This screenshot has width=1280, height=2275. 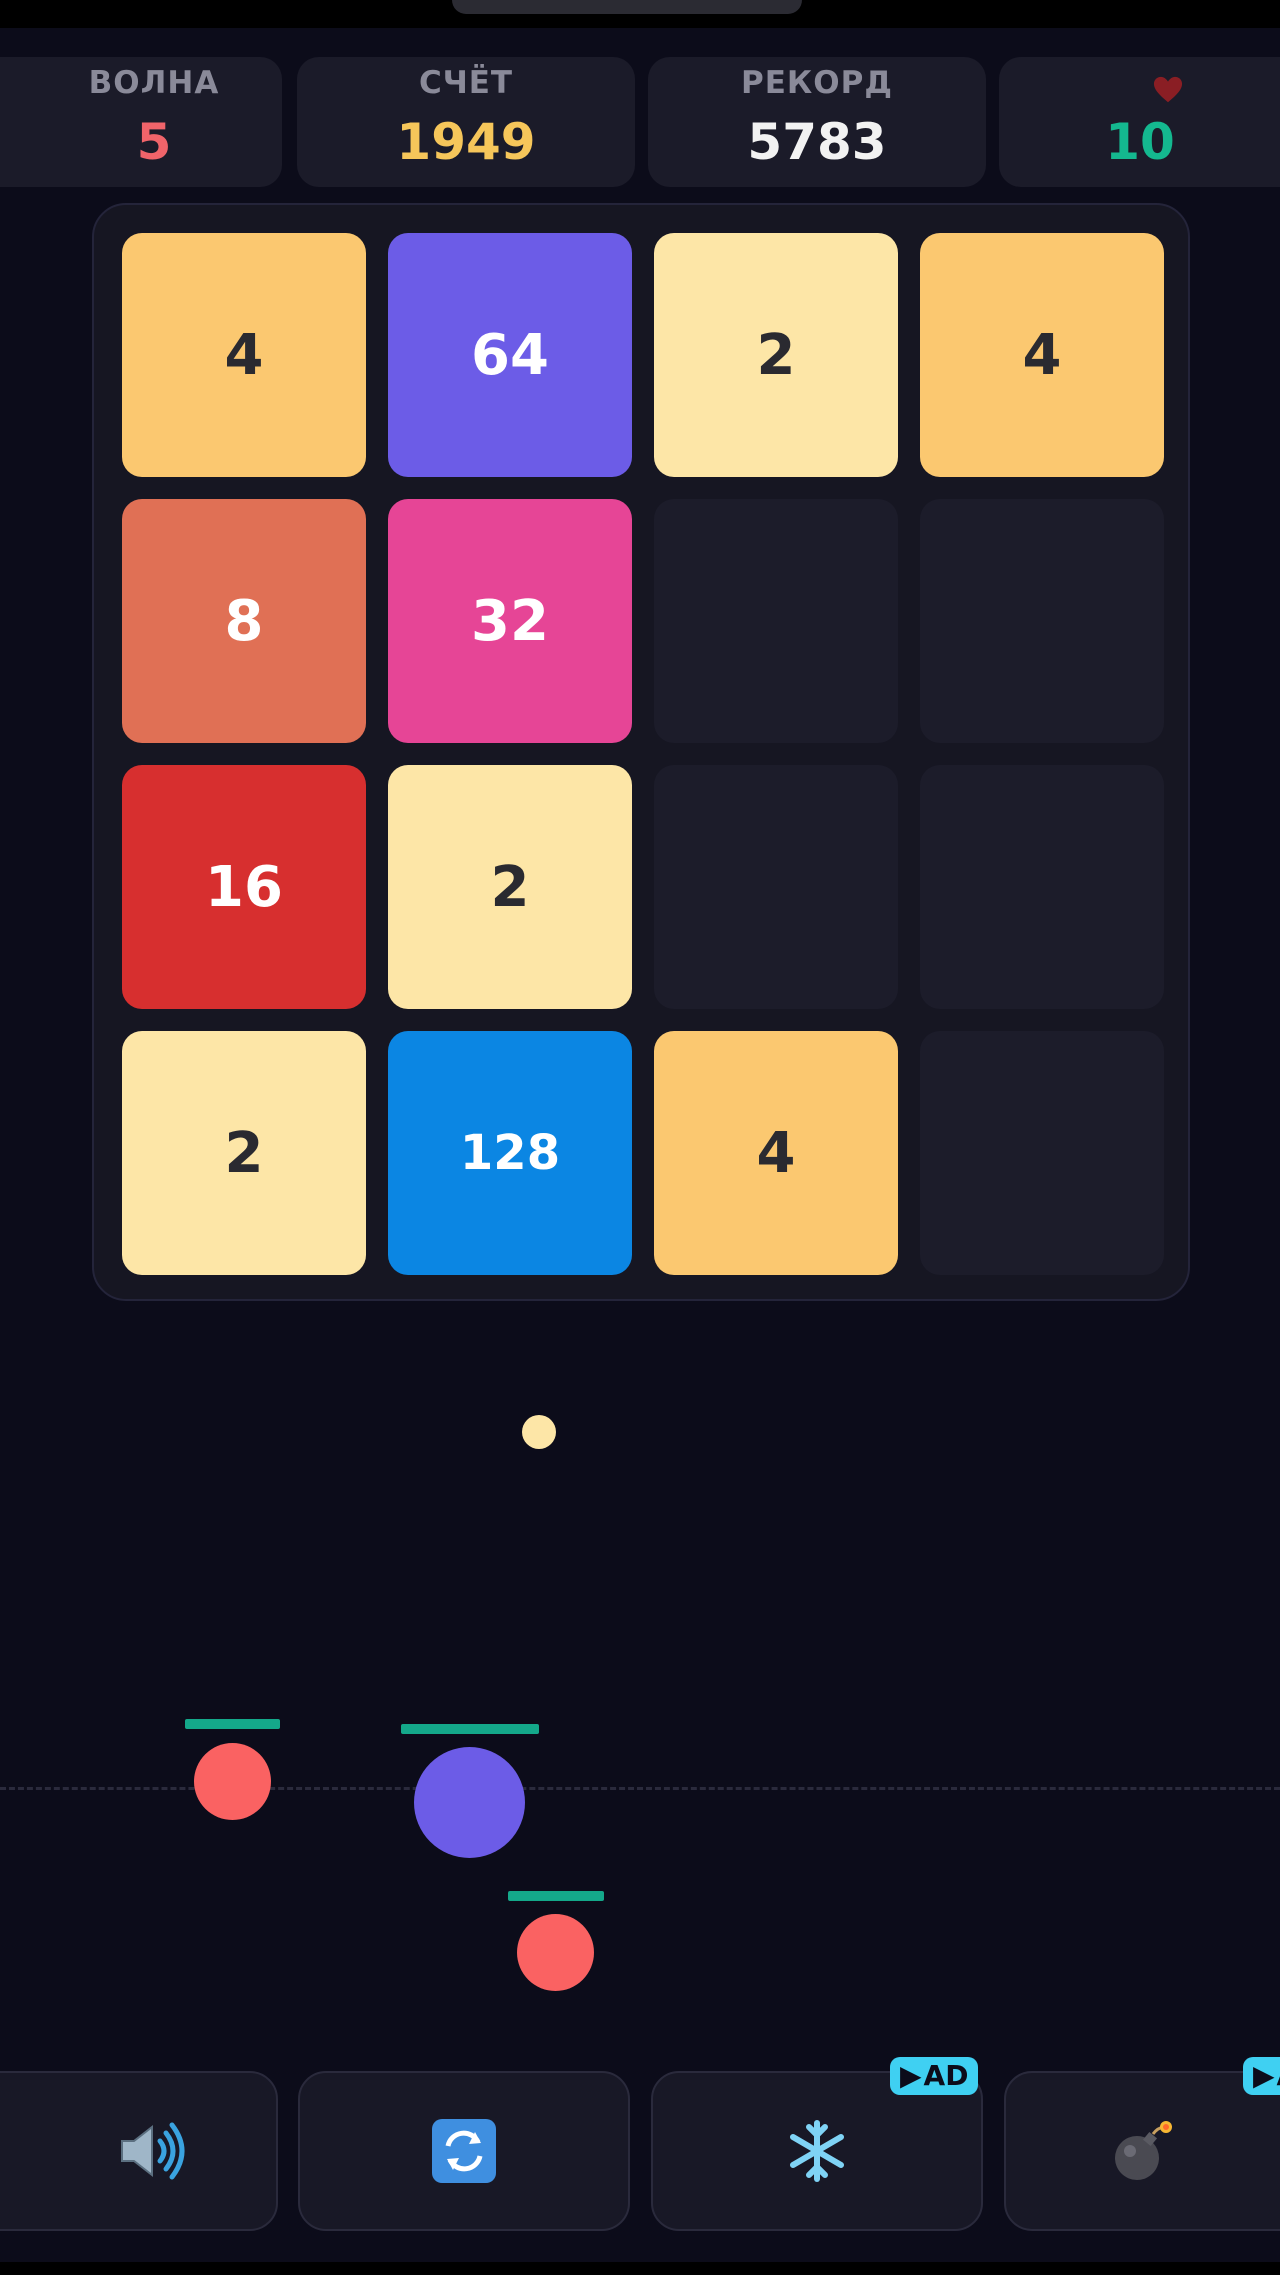 I want to click on enemy-red-left, so click(x=232, y=1781).